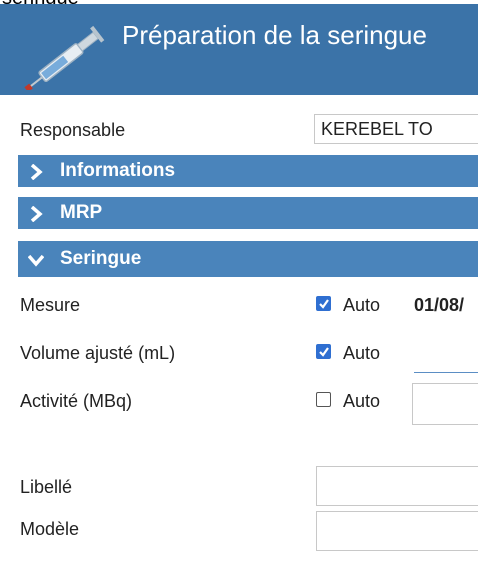 The image size is (478, 581). What do you see at coordinates (362, 305) in the screenshot?
I see `mesure-auto-label: Auto` at bounding box center [362, 305].